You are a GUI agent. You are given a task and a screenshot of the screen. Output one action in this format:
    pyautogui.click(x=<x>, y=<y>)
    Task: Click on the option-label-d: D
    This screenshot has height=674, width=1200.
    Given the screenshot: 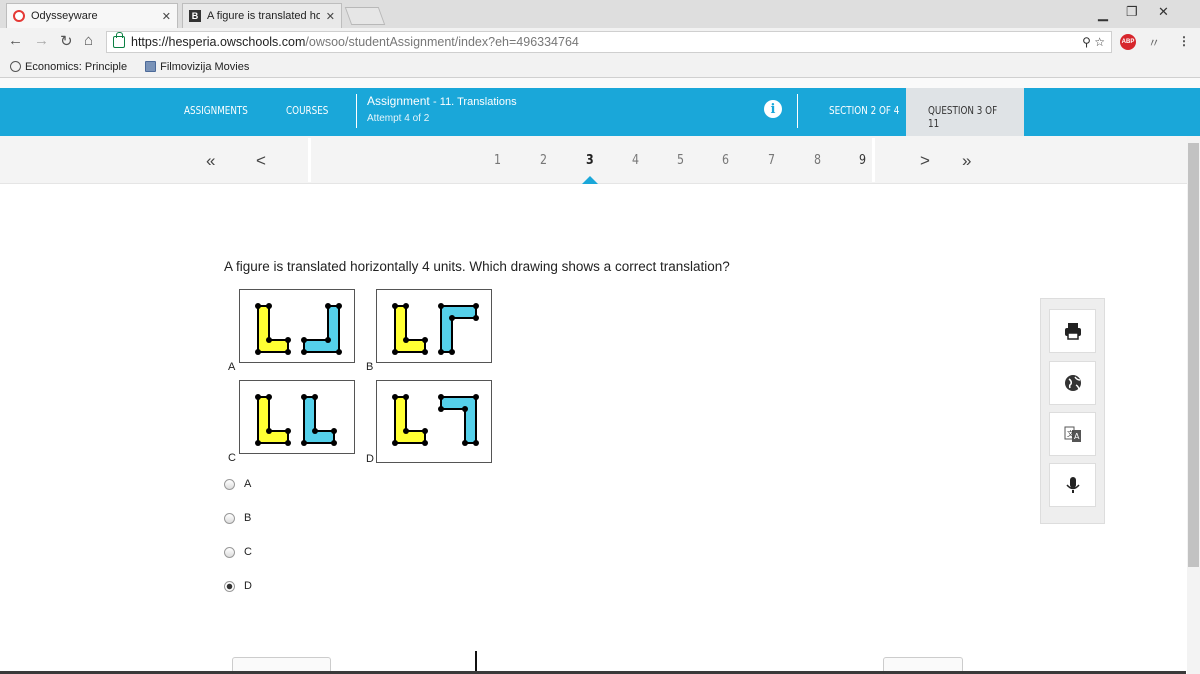 What is the action you would take?
    pyautogui.click(x=248, y=586)
    